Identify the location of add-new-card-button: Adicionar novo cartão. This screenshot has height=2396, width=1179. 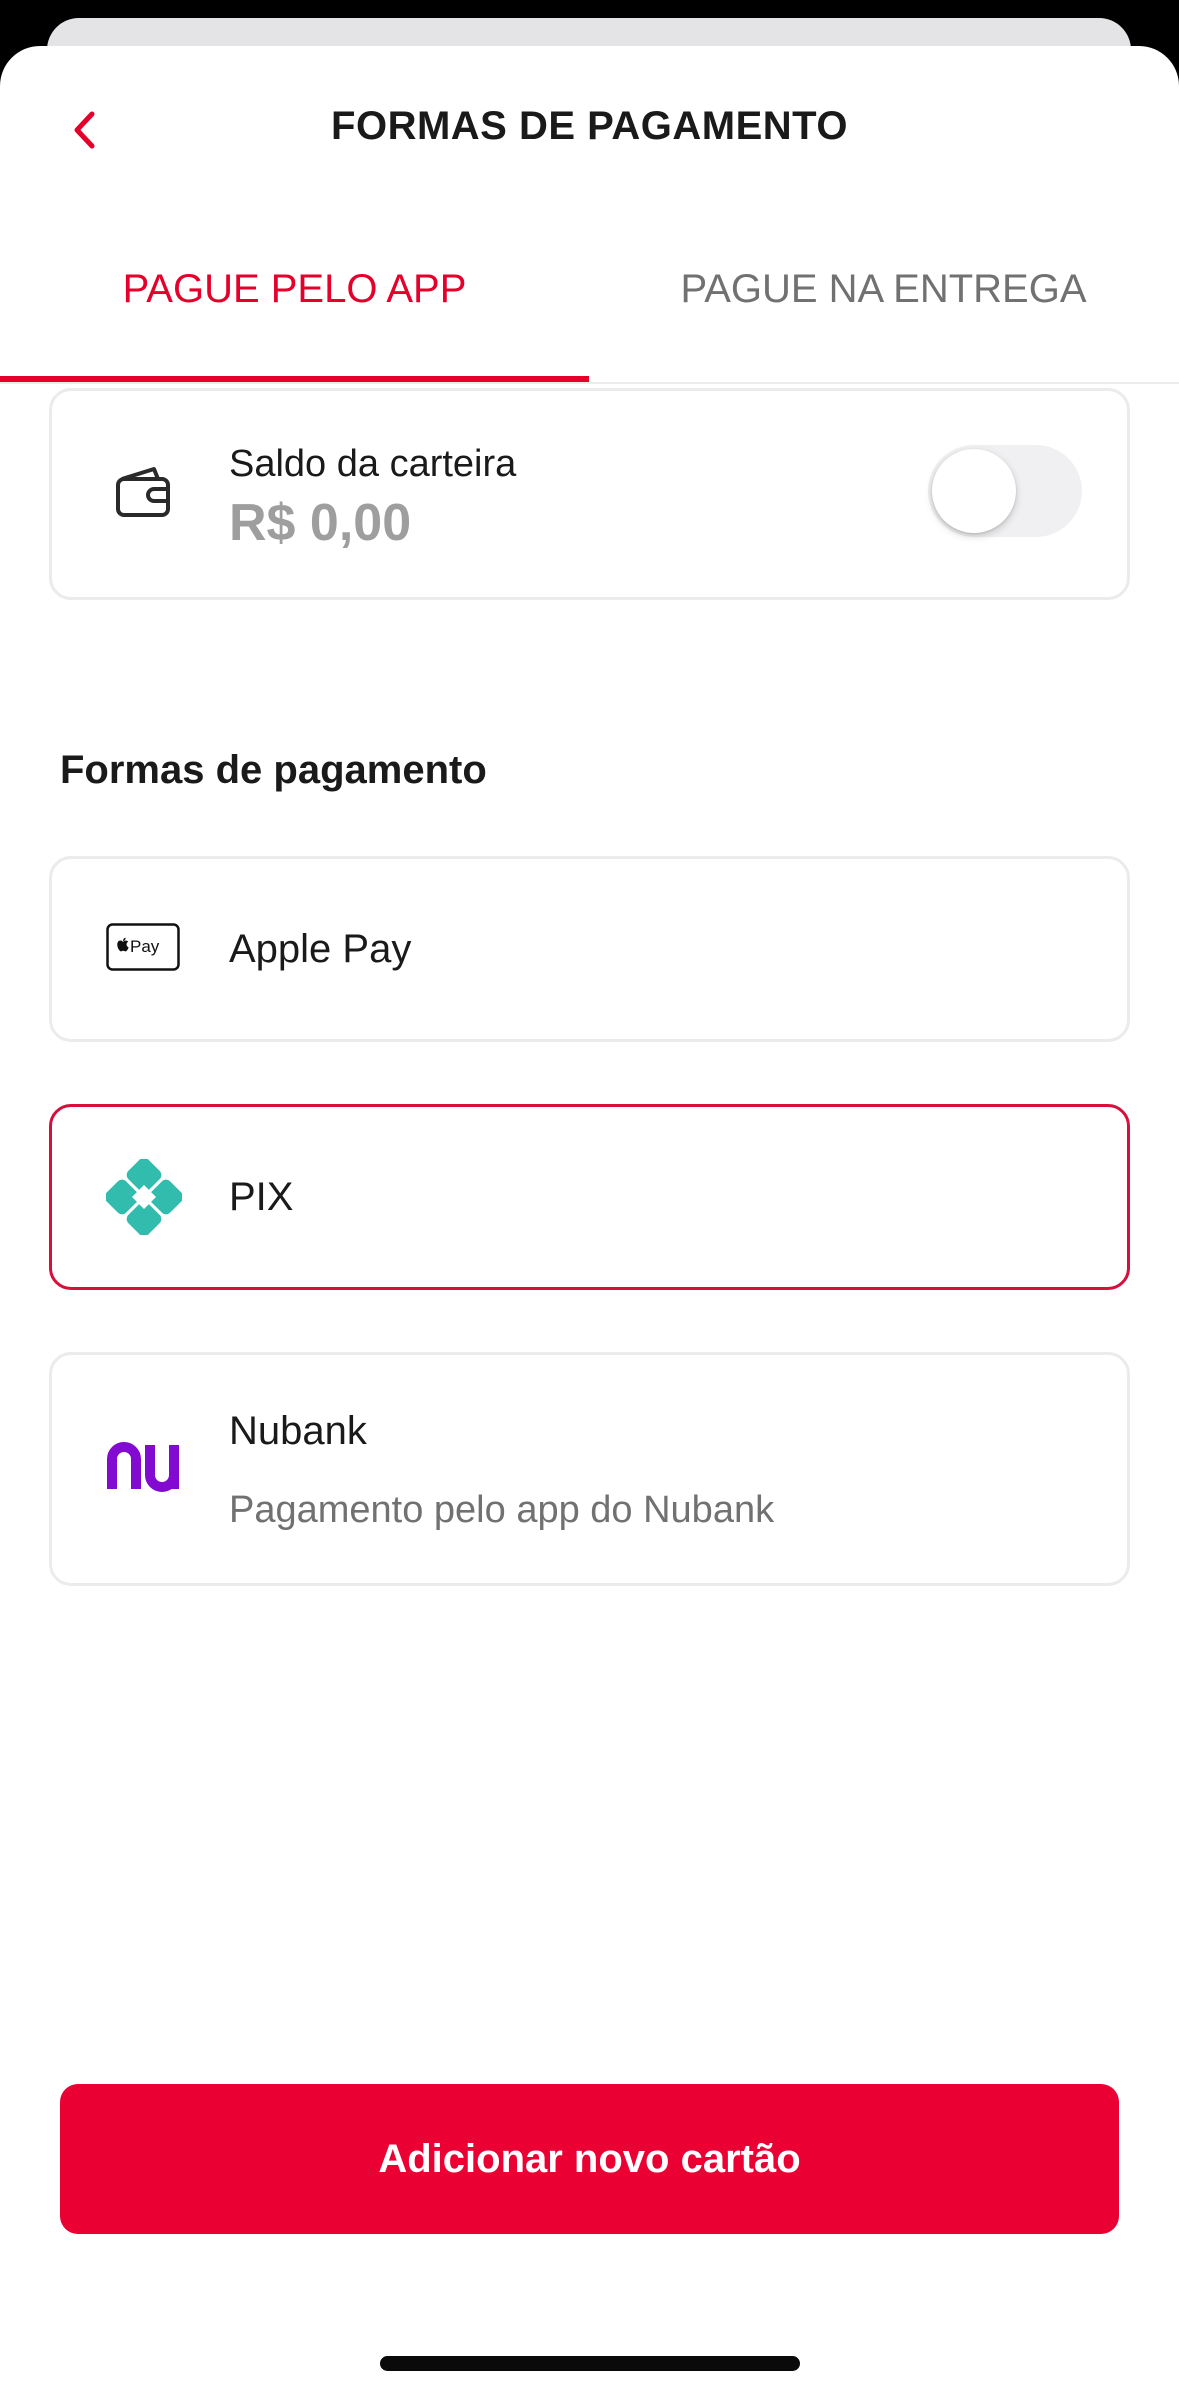
(589, 2159).